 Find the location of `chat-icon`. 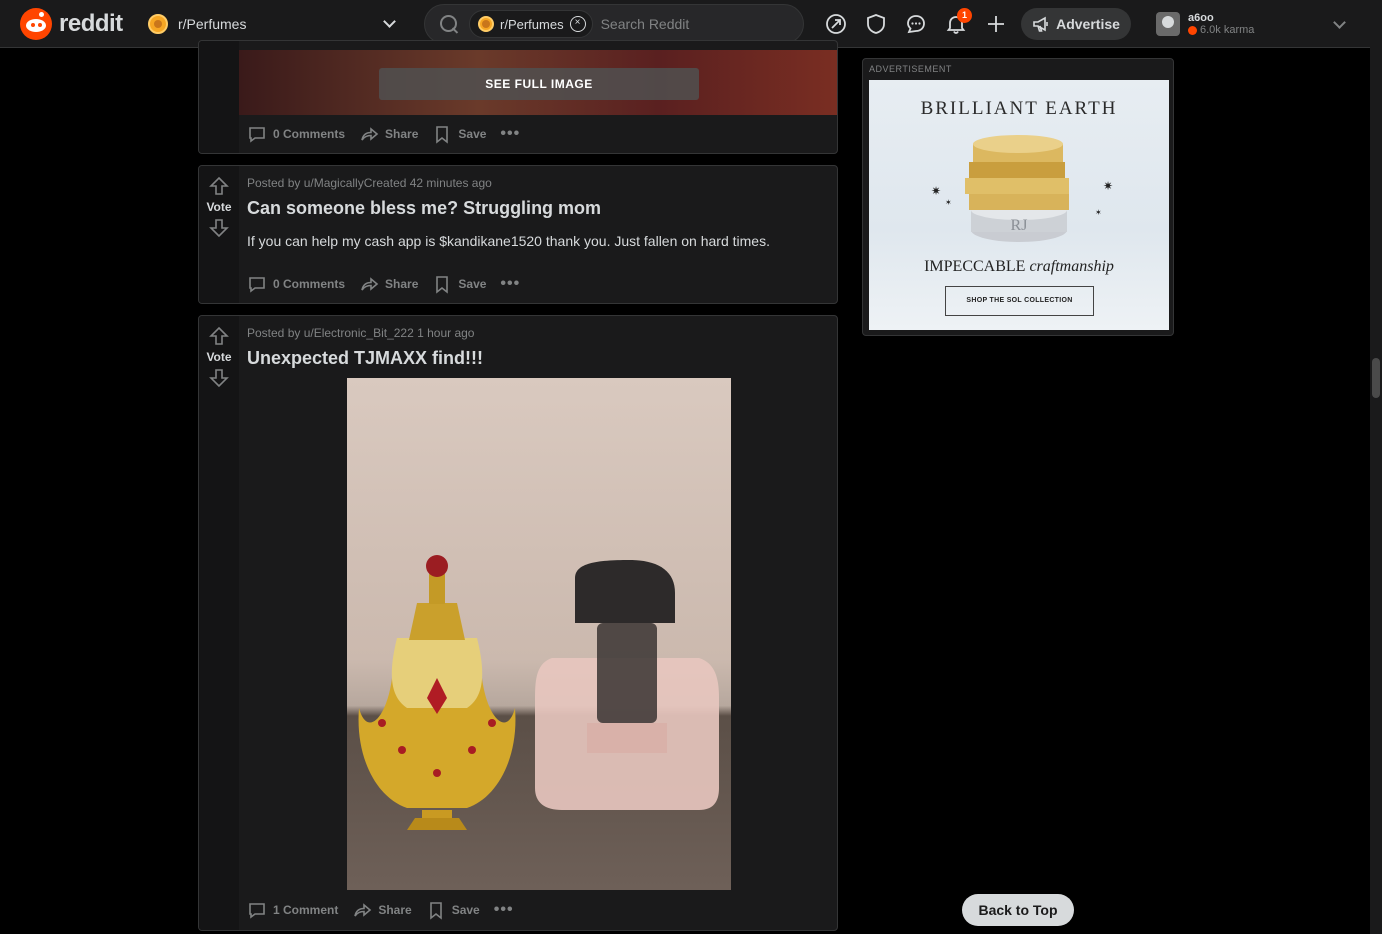

chat-icon is located at coordinates (916, 24).